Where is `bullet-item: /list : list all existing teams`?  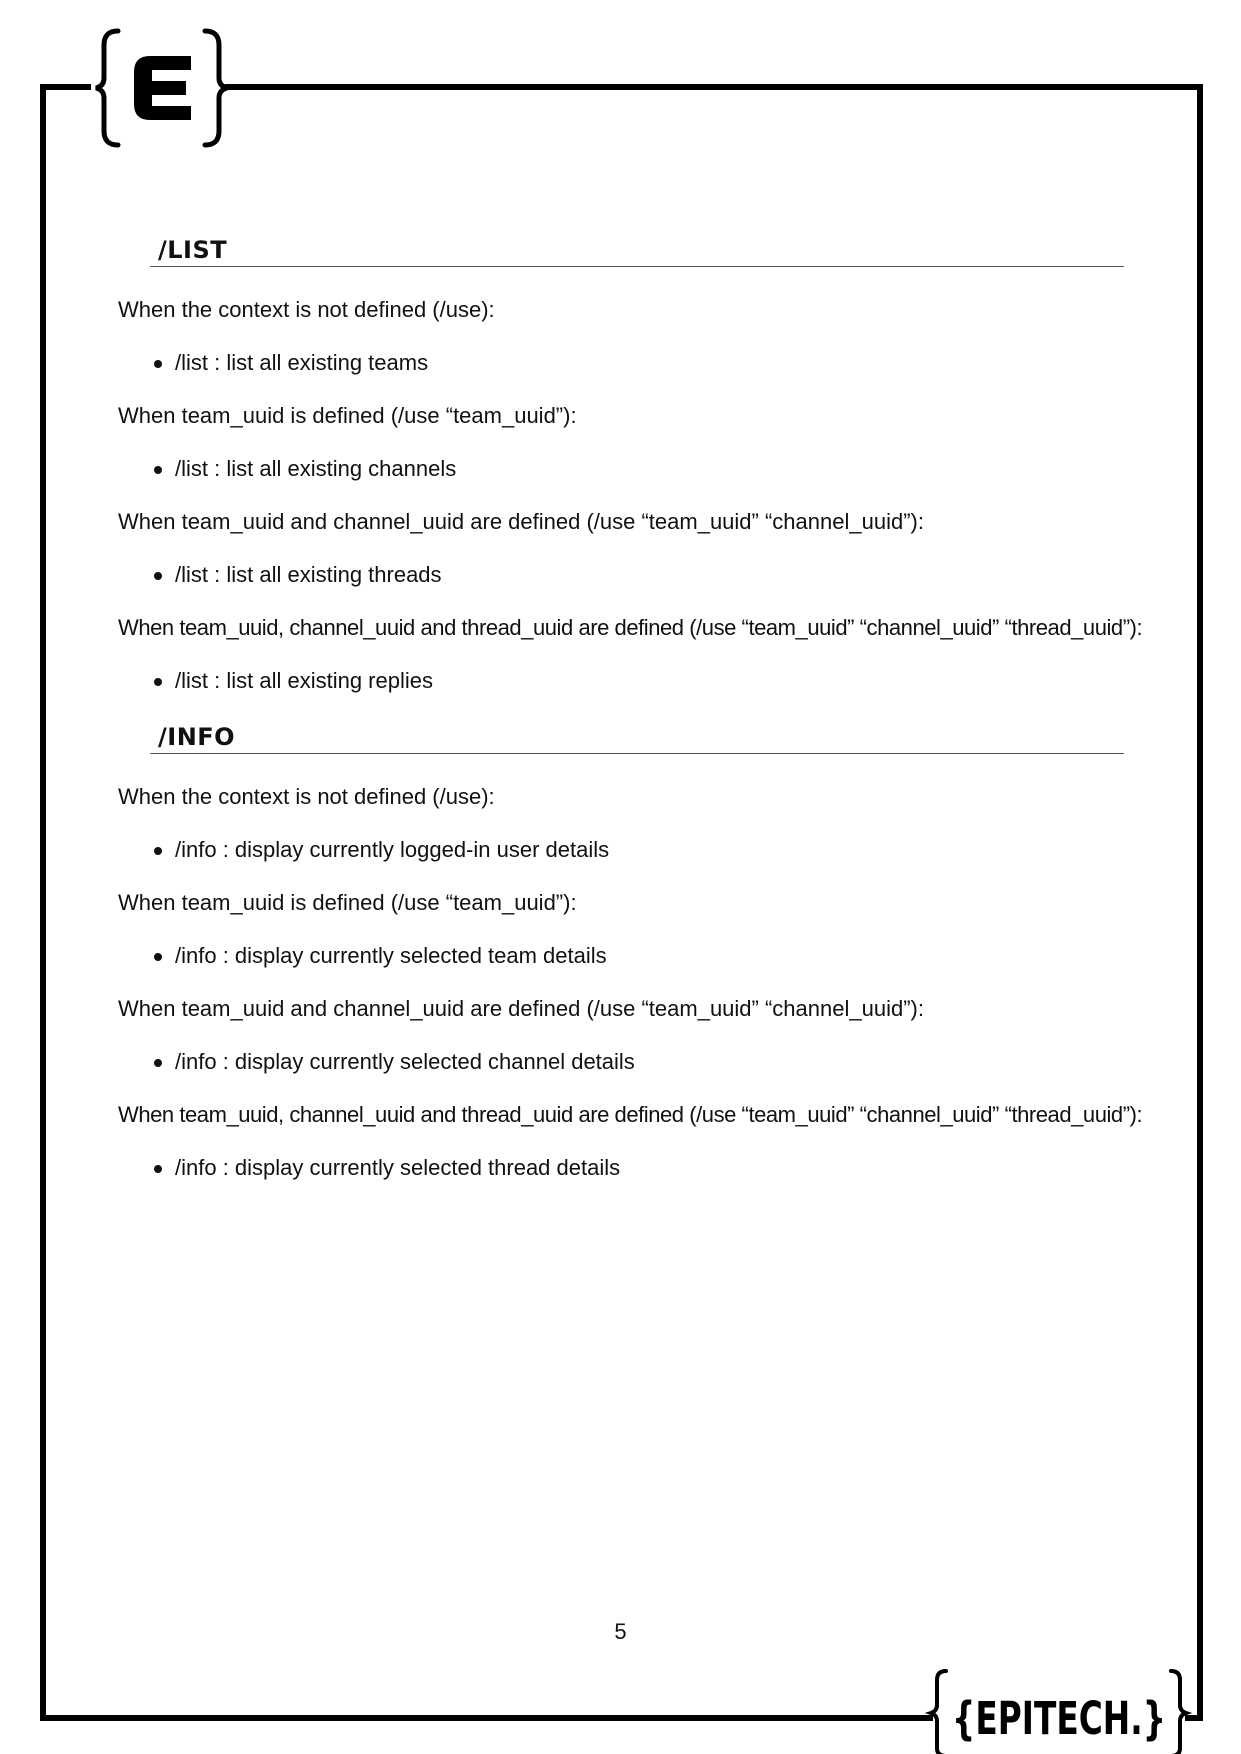 bullet-item: /list : list all existing teams is located at coordinates (643, 363).